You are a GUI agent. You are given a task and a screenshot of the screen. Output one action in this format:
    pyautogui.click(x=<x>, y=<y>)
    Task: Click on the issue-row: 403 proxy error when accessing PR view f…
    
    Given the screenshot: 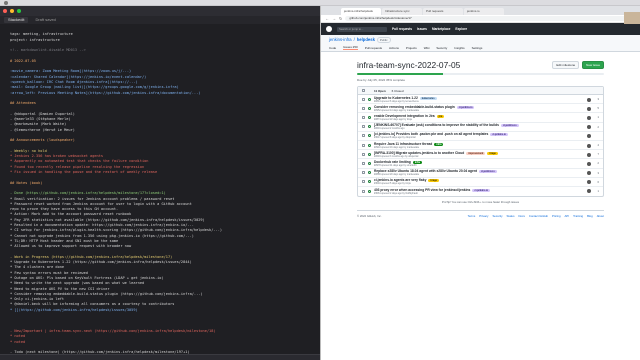 What is the action you would take?
    pyautogui.click(x=480, y=191)
    